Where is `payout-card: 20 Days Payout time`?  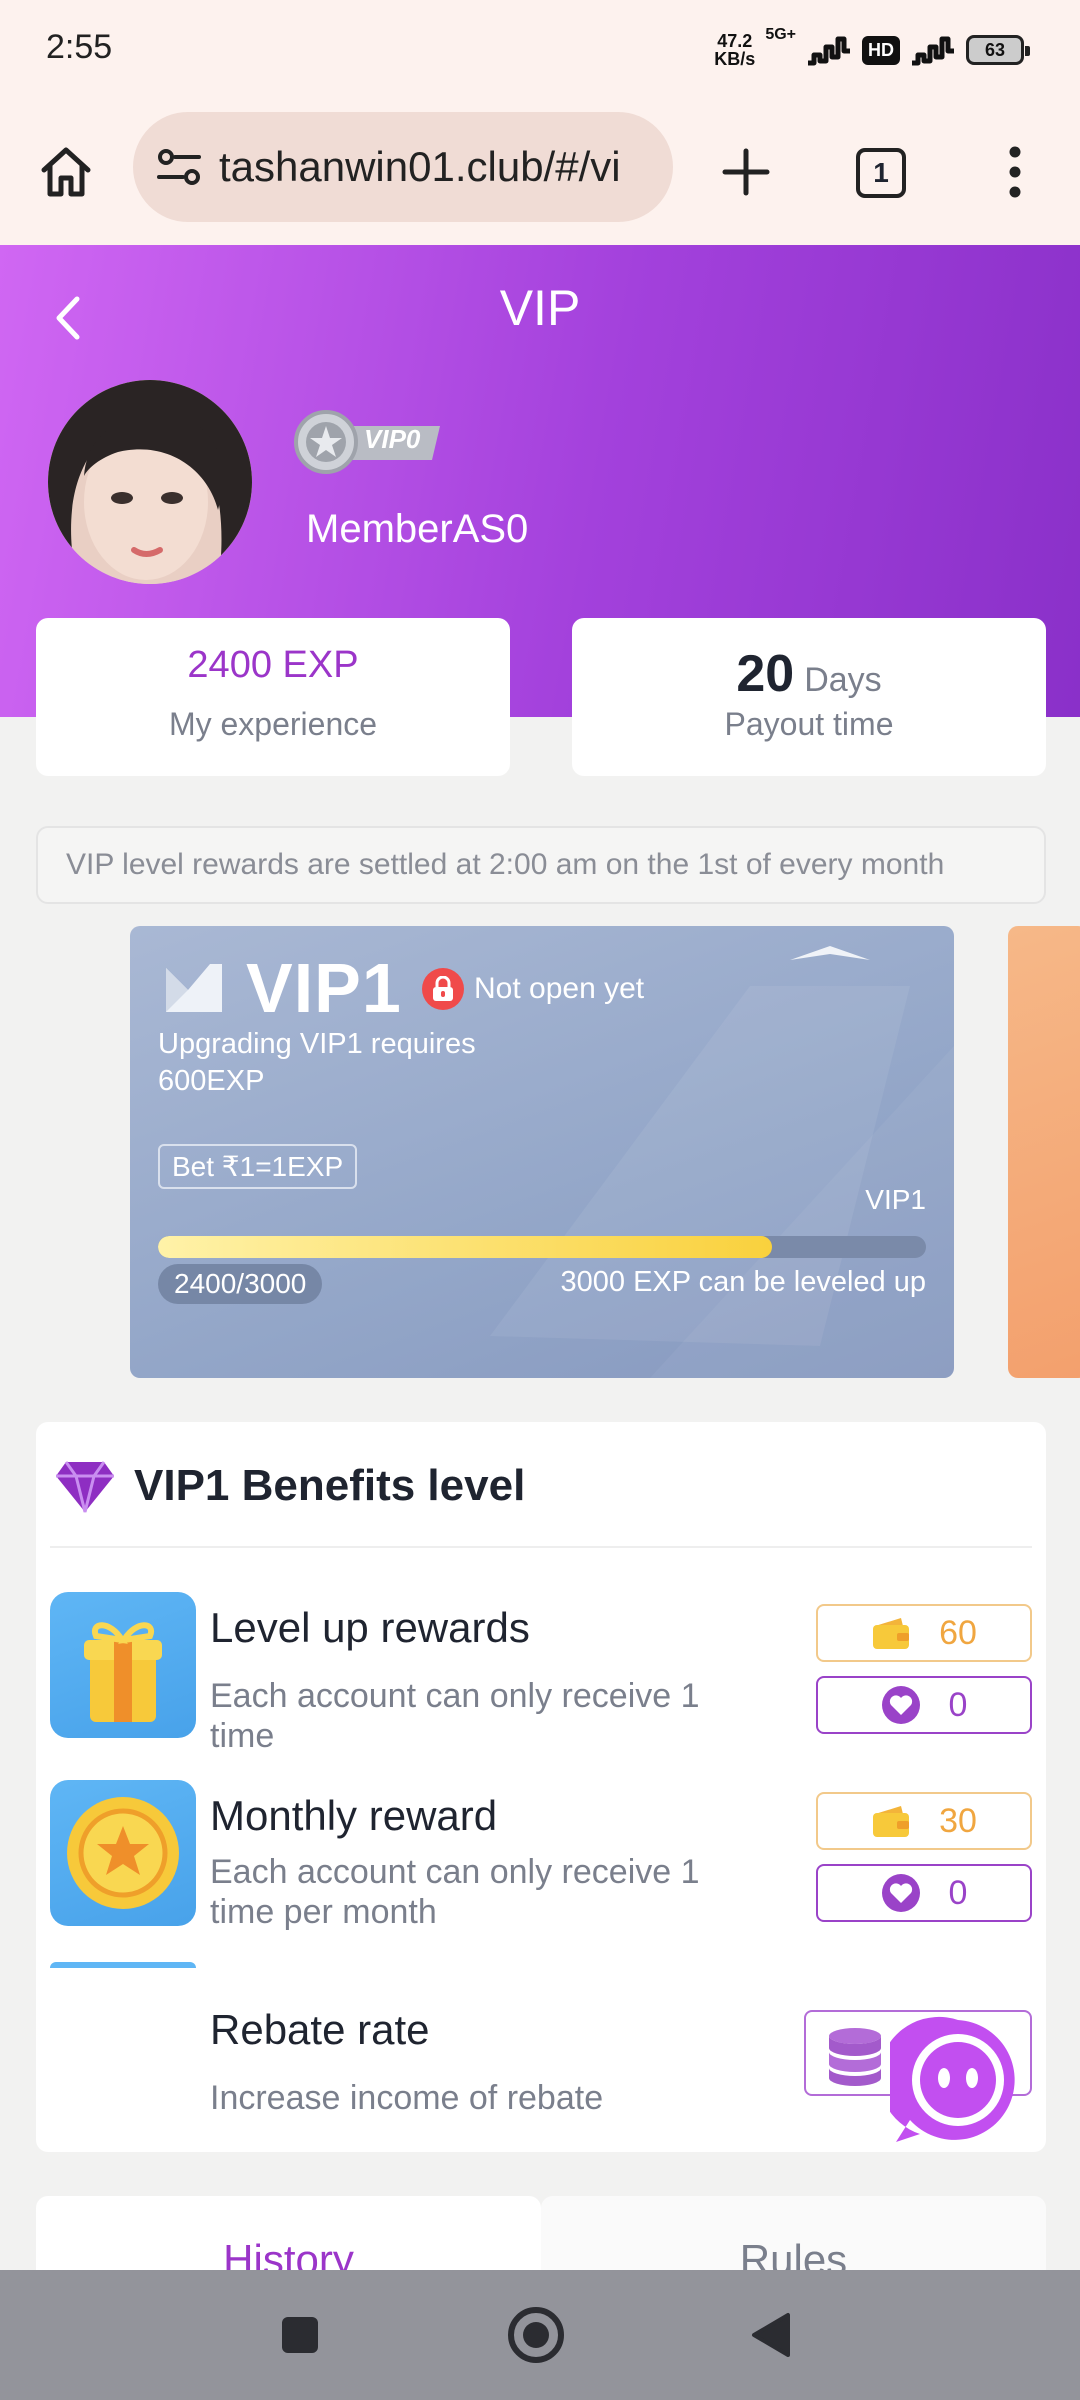
payout-card: 20 Days Payout time is located at coordinates (809, 697).